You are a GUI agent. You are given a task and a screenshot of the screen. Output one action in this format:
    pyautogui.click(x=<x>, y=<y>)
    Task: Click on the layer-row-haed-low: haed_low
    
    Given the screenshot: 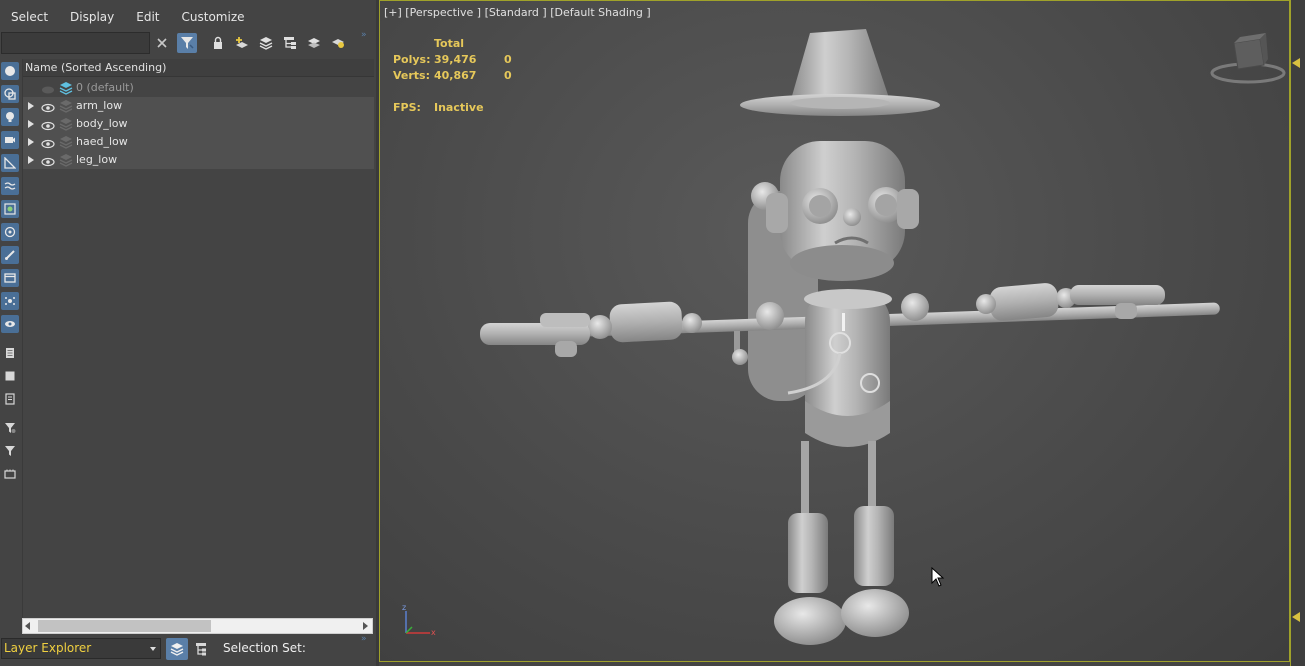 What is the action you would take?
    pyautogui.click(x=198, y=142)
    